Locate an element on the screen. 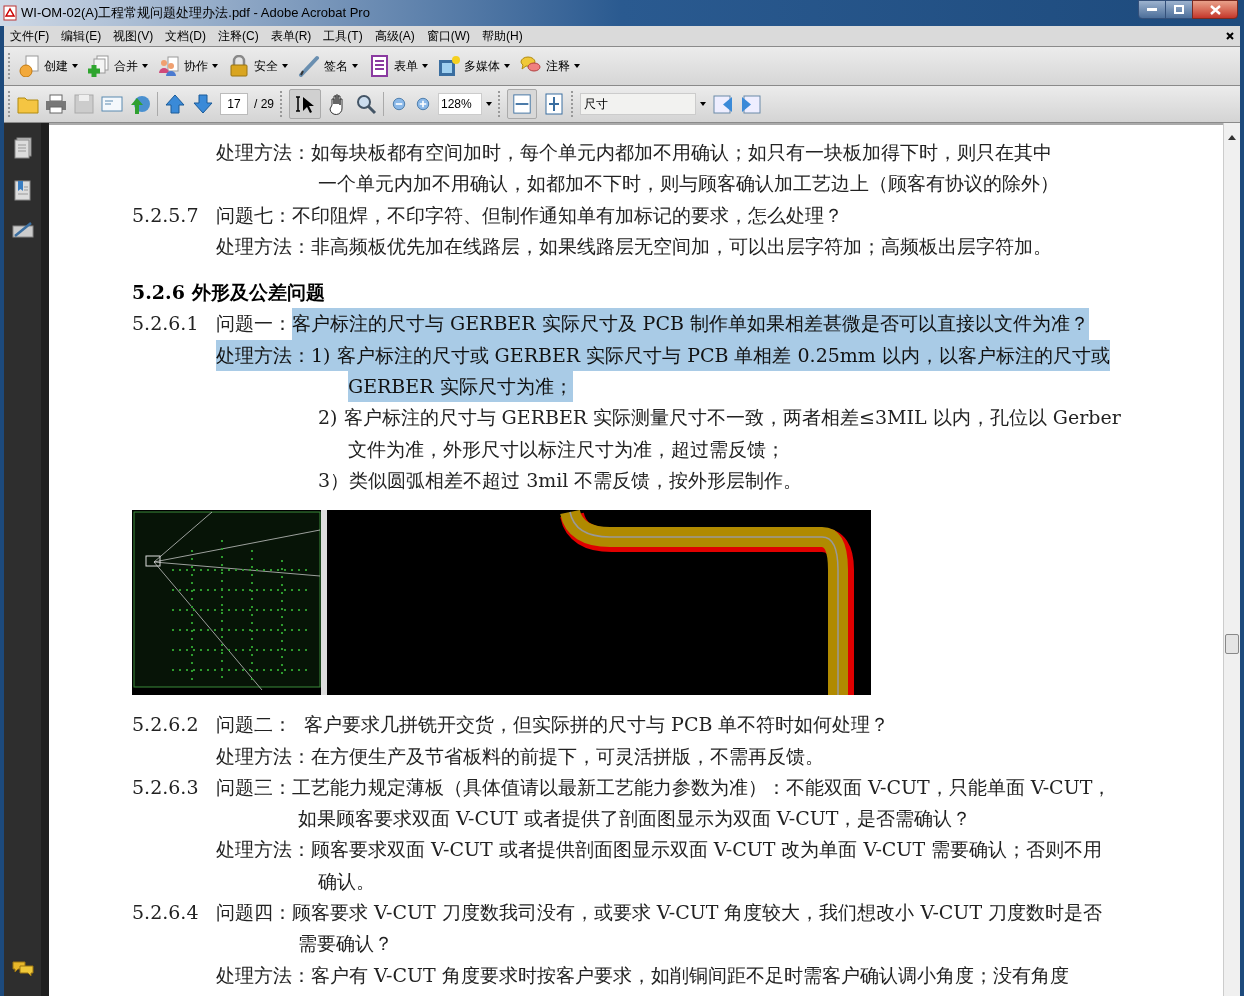  menu-item: 文件(F) is located at coordinates (30, 36).